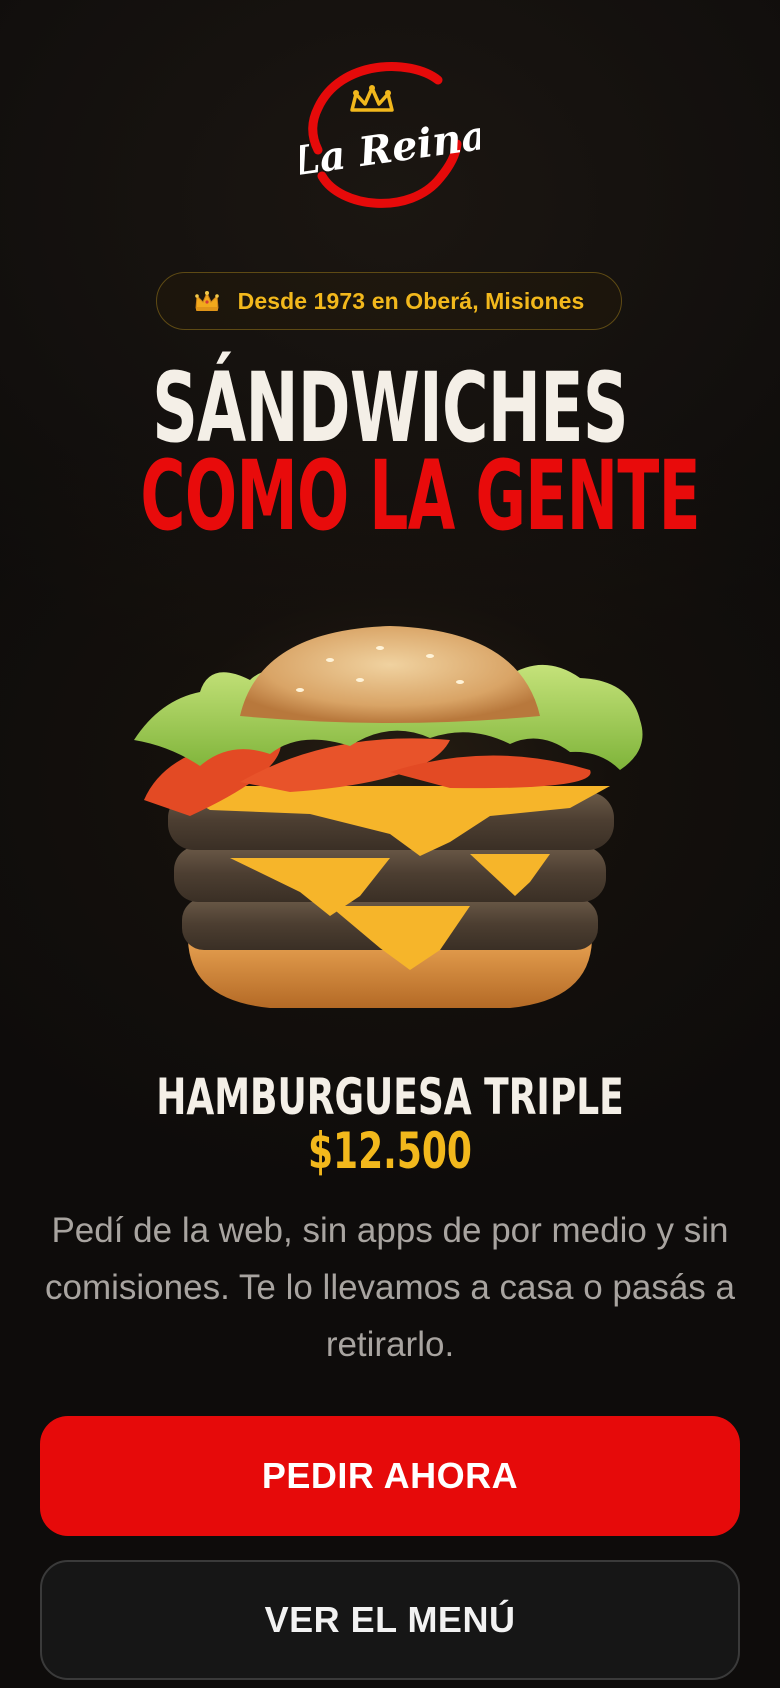 This screenshot has height=1688, width=780. Describe the element at coordinates (390, 1151) in the screenshot. I see `product-price: $12.500` at that location.